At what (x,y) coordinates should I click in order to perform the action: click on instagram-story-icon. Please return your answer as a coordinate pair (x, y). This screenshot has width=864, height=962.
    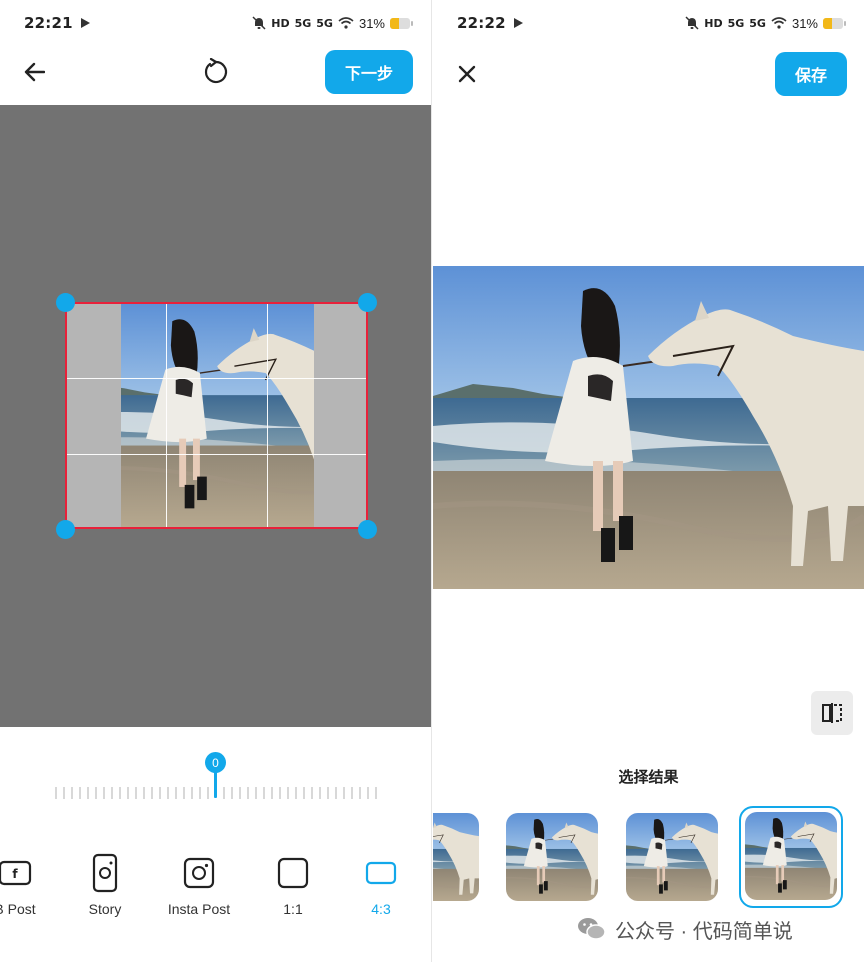
    Looking at the image, I should click on (105, 873).